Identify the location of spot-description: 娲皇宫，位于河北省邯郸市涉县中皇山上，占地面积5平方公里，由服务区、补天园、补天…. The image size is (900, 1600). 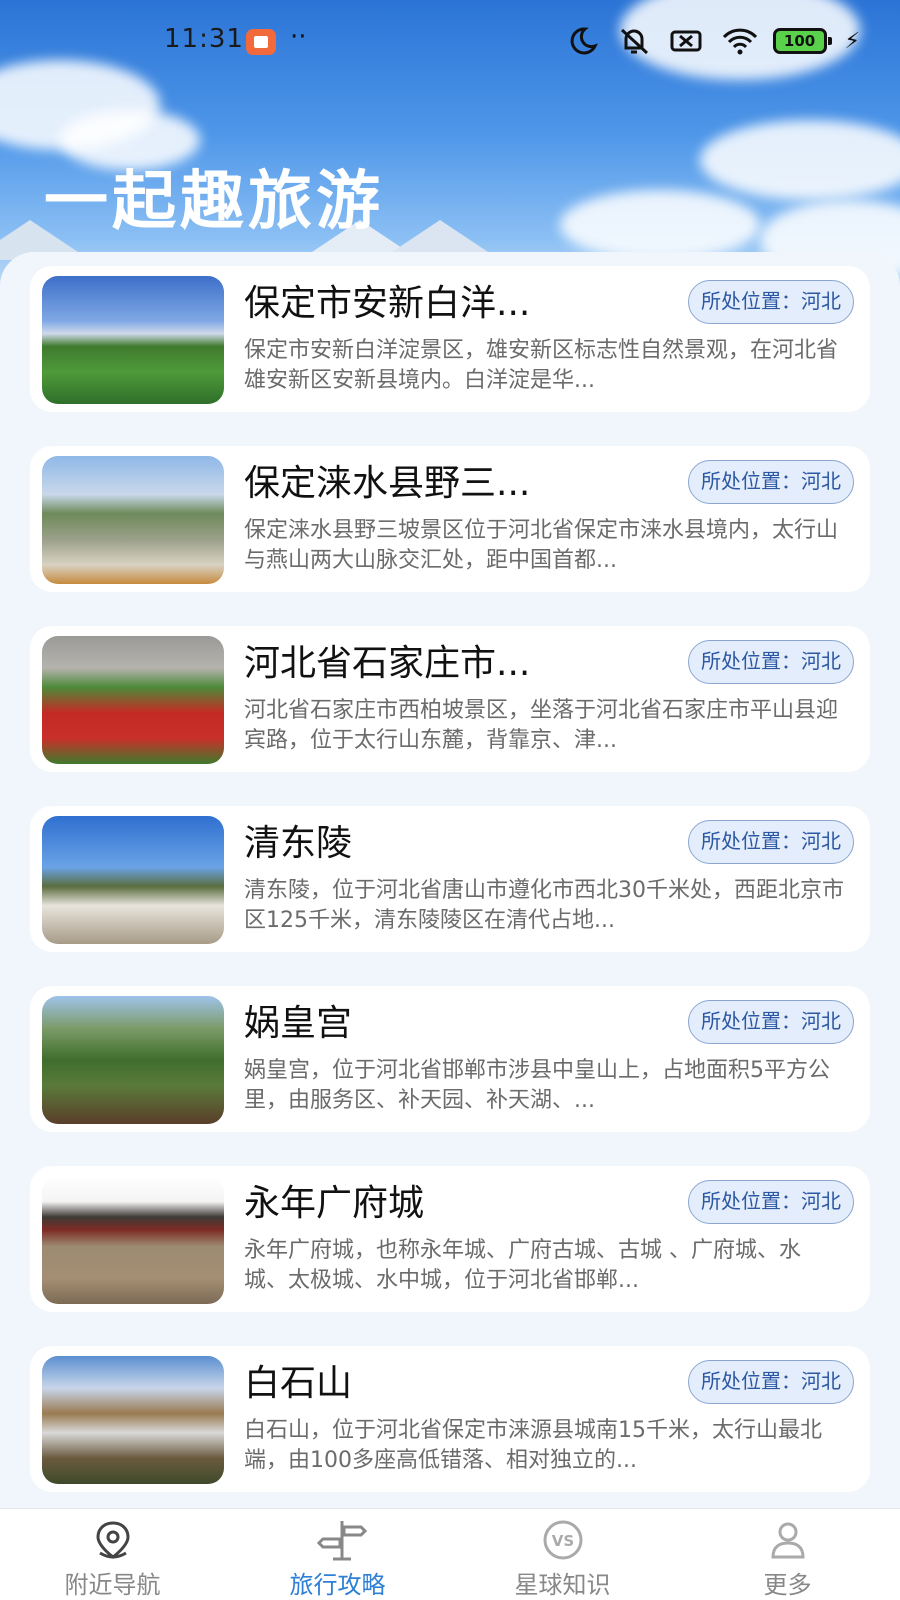
(537, 1085).